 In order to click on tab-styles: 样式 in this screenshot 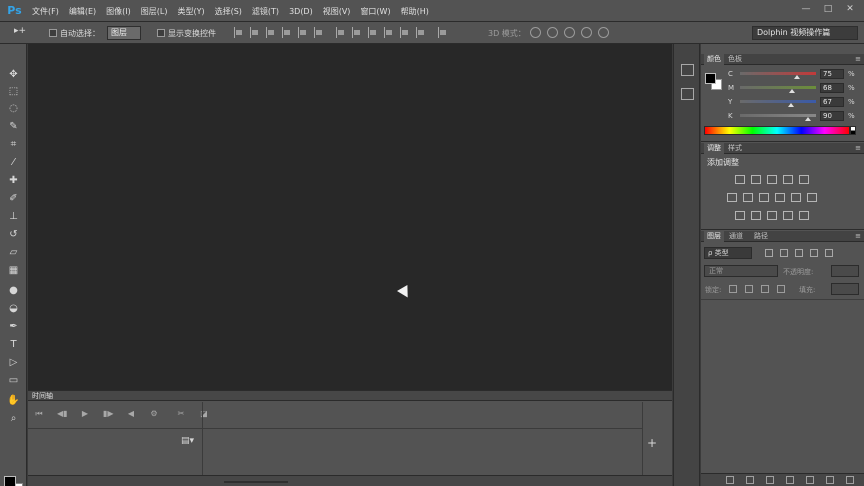, I will do `click(735, 148)`.